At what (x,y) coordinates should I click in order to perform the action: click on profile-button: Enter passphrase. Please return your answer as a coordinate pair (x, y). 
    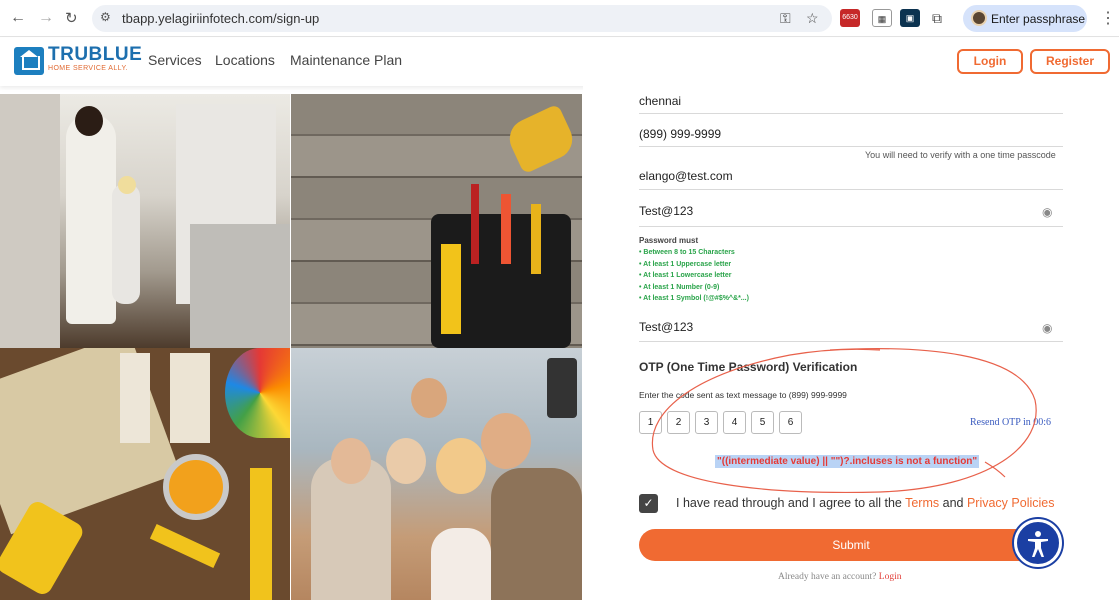
    Looking at the image, I should click on (1025, 18).